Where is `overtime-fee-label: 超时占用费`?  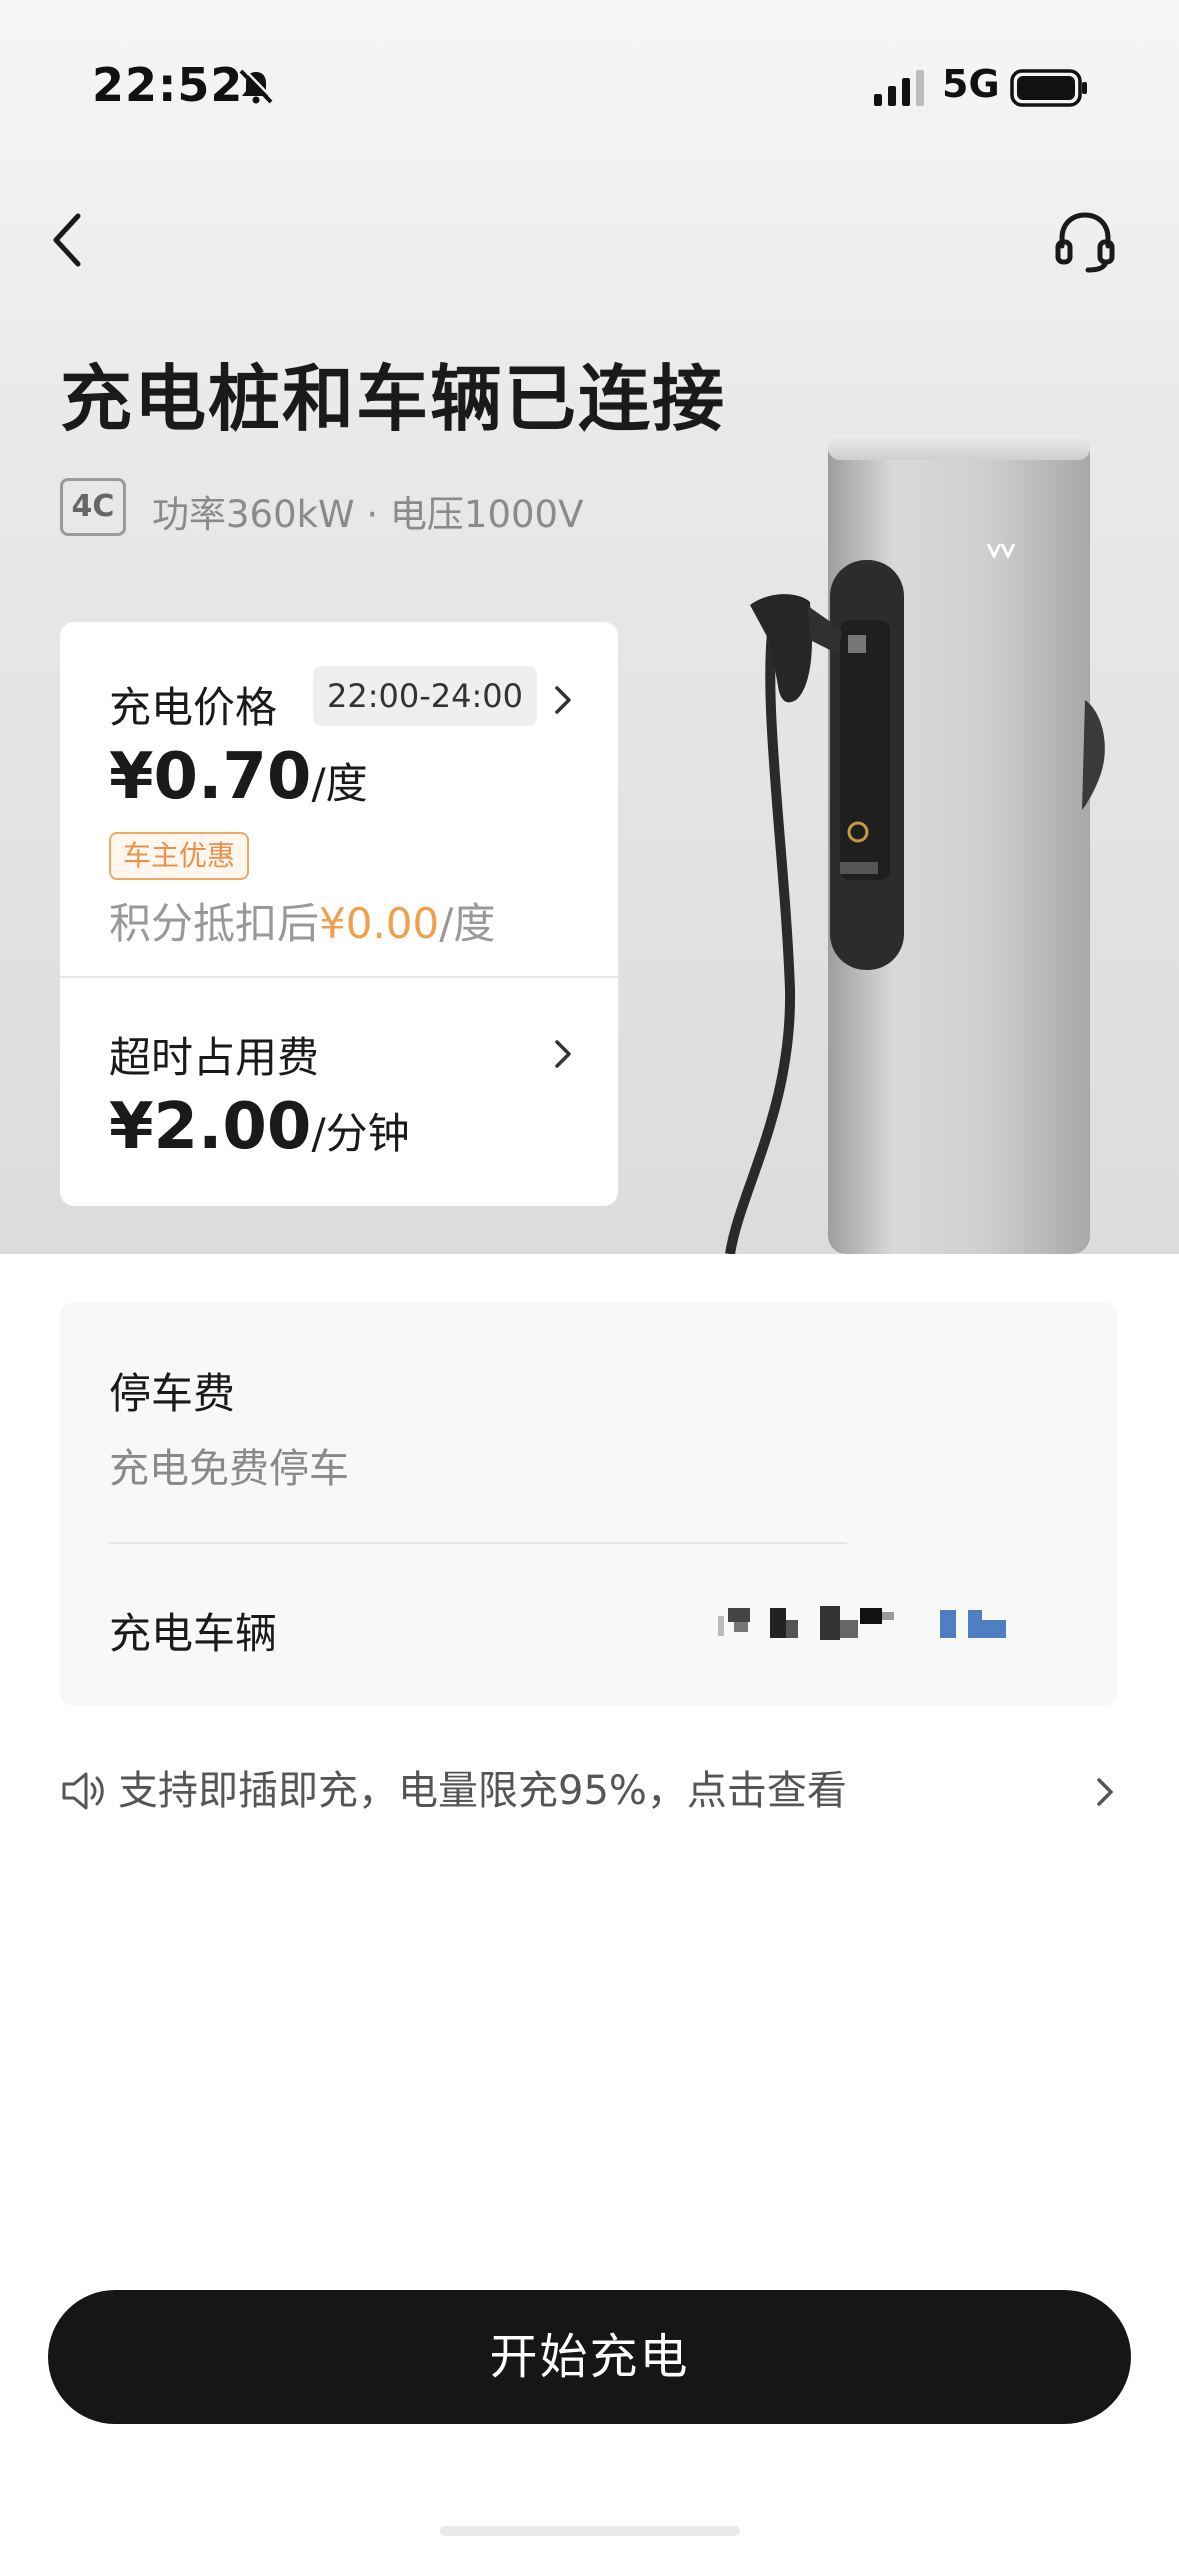
overtime-fee-label: 超时占用费 is located at coordinates (214, 1057).